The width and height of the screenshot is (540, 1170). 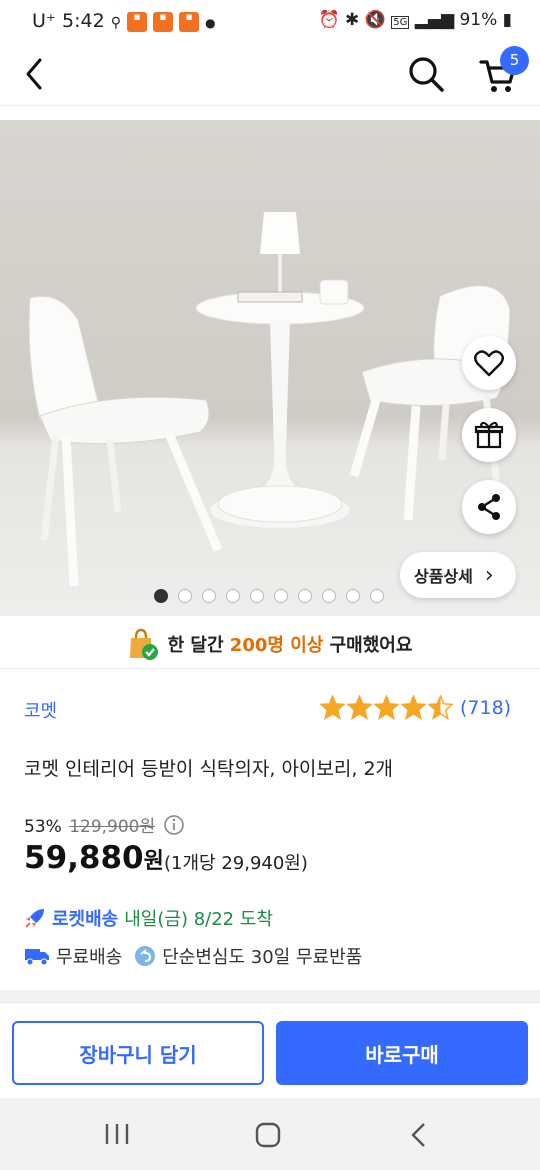 I want to click on truck-icon, so click(x=37, y=957).